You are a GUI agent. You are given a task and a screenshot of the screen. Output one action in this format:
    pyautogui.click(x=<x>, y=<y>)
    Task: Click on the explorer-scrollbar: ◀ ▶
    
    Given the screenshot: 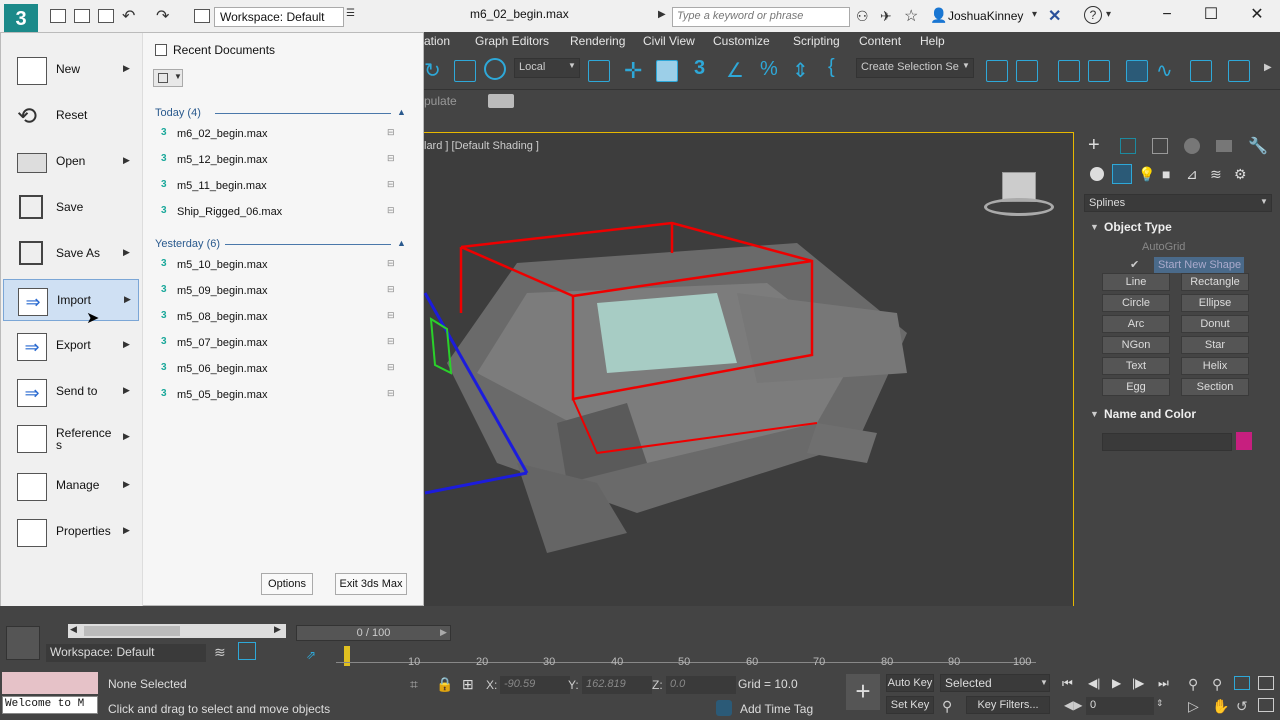 What is the action you would take?
    pyautogui.click(x=177, y=631)
    